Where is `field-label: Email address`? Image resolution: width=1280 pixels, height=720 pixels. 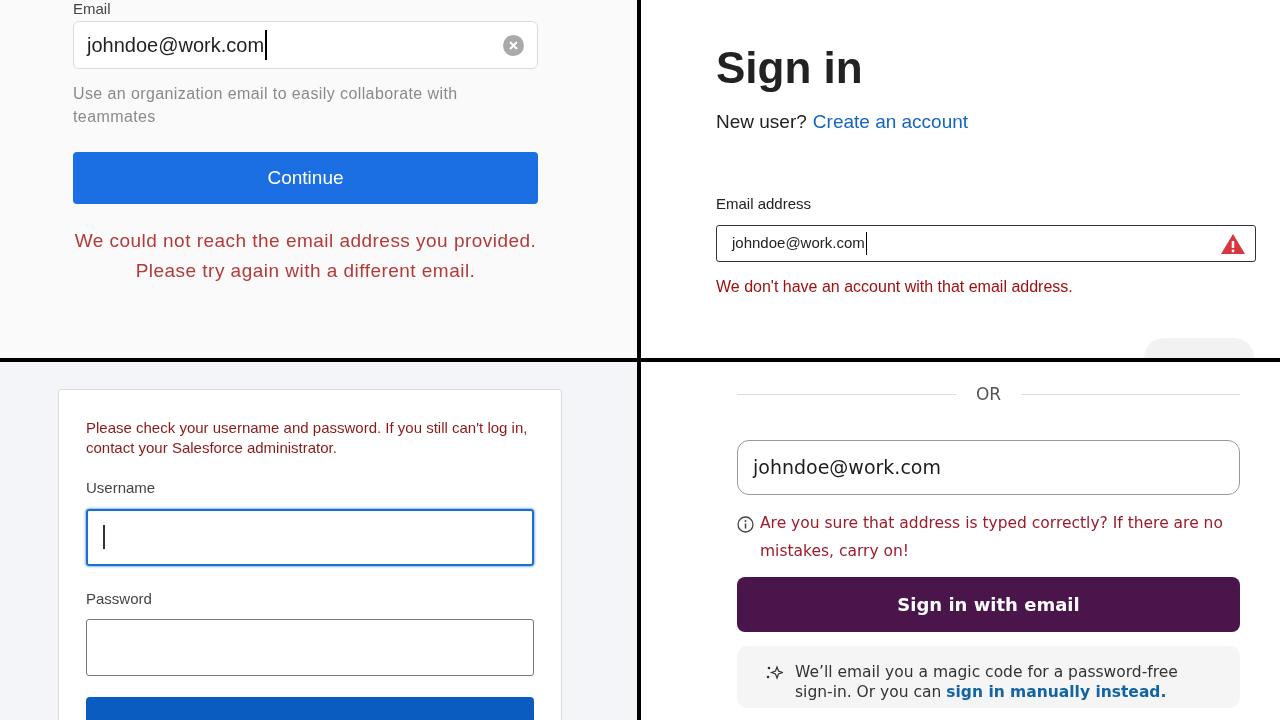 field-label: Email address is located at coordinates (764, 203).